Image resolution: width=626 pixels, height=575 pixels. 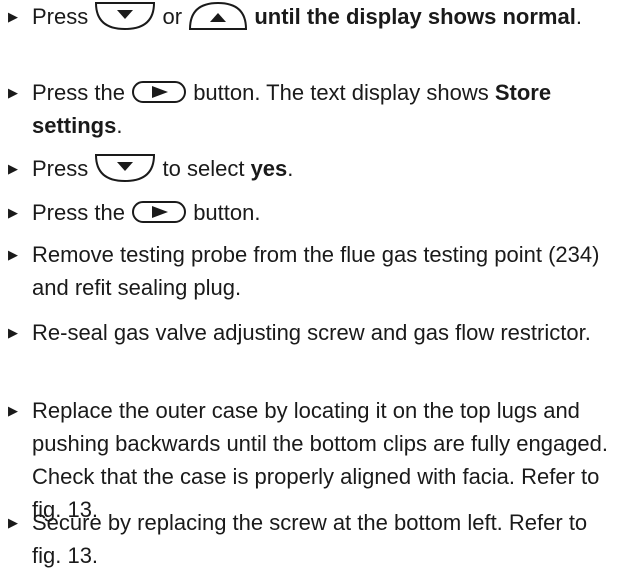 What do you see at coordinates (314, 168) in the screenshot?
I see `step-3: ▶ Press to select yes.` at bounding box center [314, 168].